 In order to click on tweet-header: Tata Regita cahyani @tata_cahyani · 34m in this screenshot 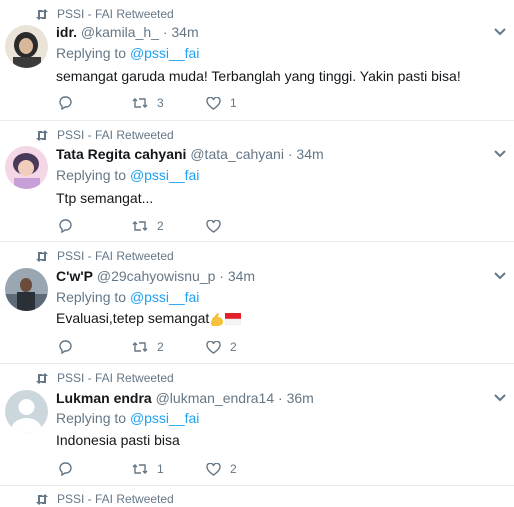, I will do `click(190, 154)`.